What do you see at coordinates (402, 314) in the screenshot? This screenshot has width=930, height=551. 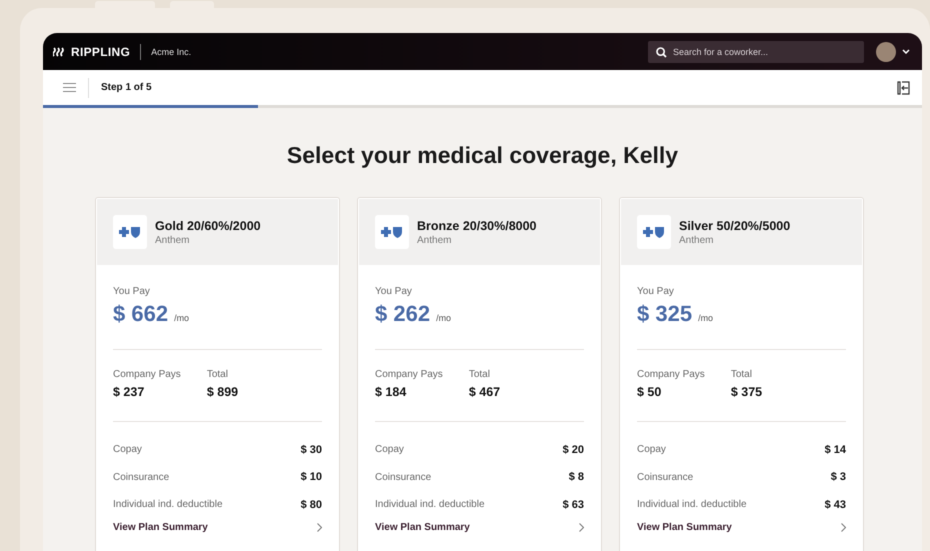 I see `monthly-price: $ 262` at bounding box center [402, 314].